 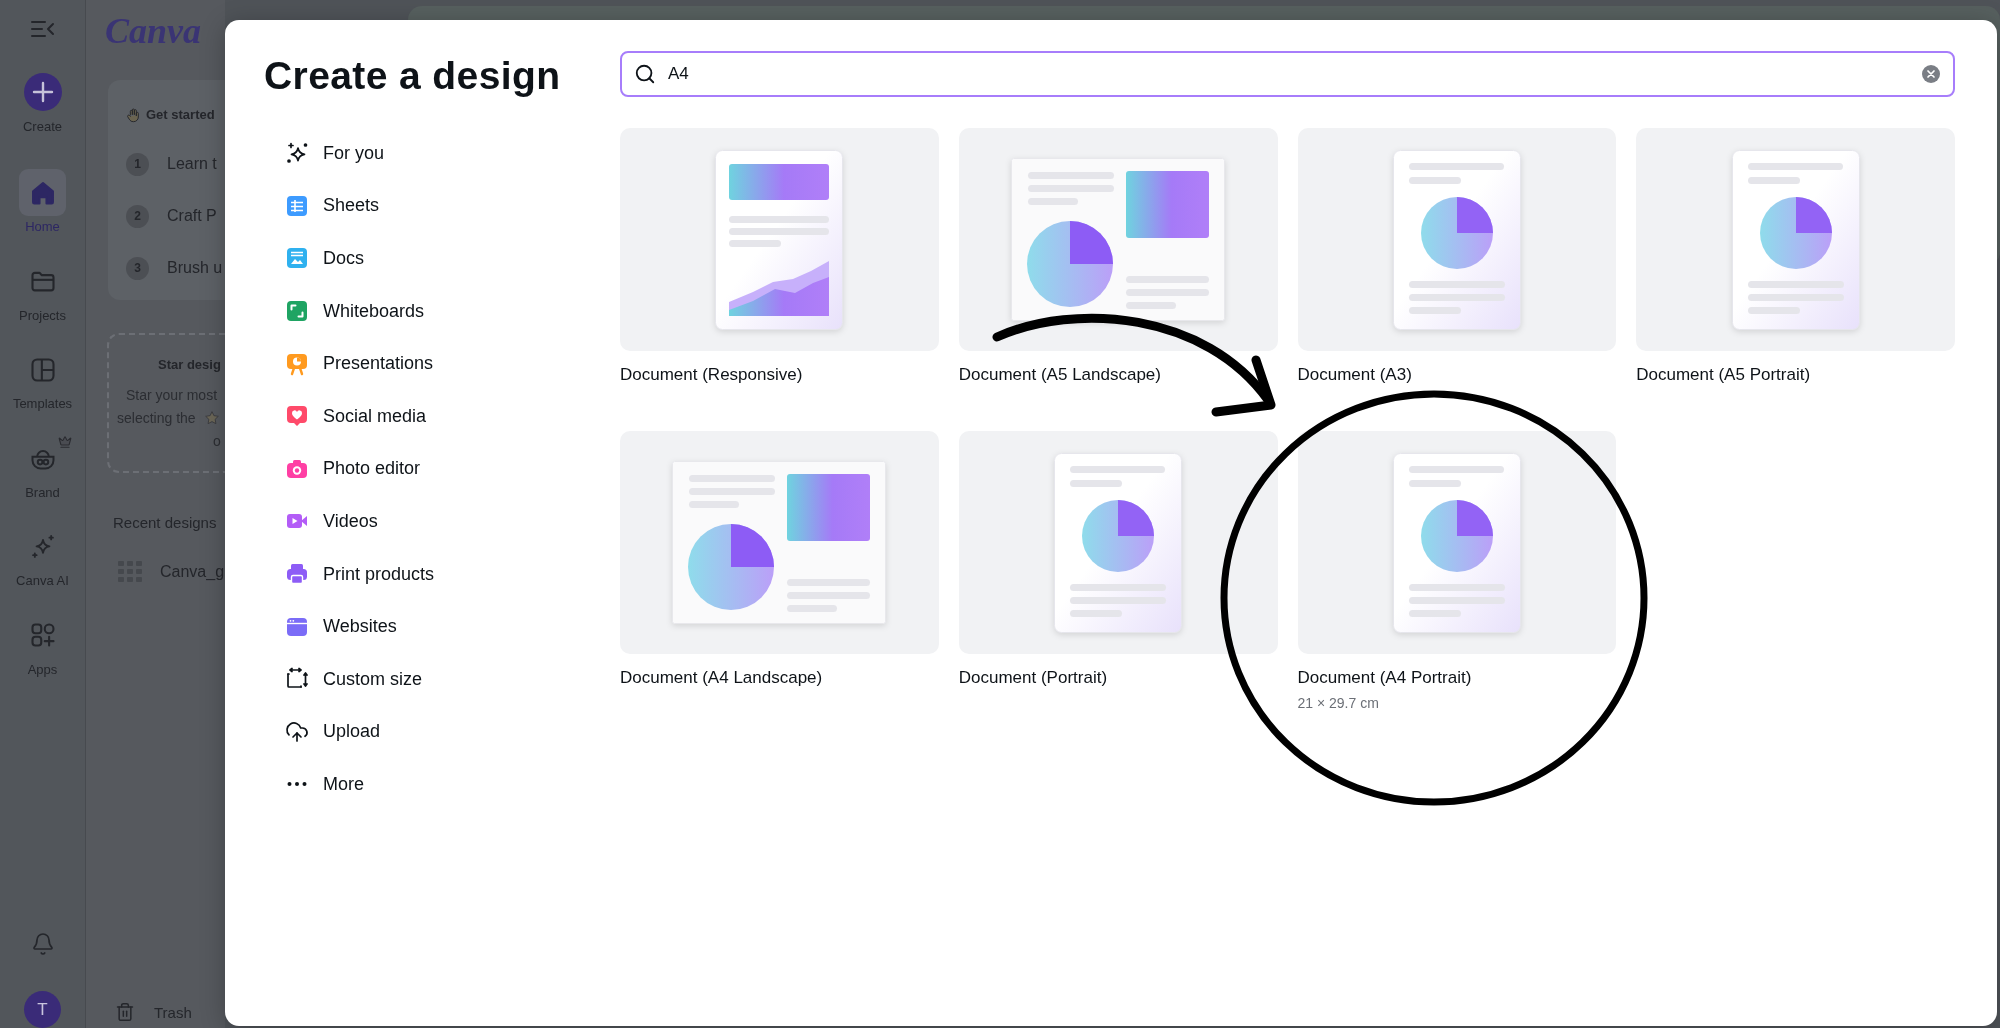 I want to click on category-menu-item: Print products, so click(x=414, y=574).